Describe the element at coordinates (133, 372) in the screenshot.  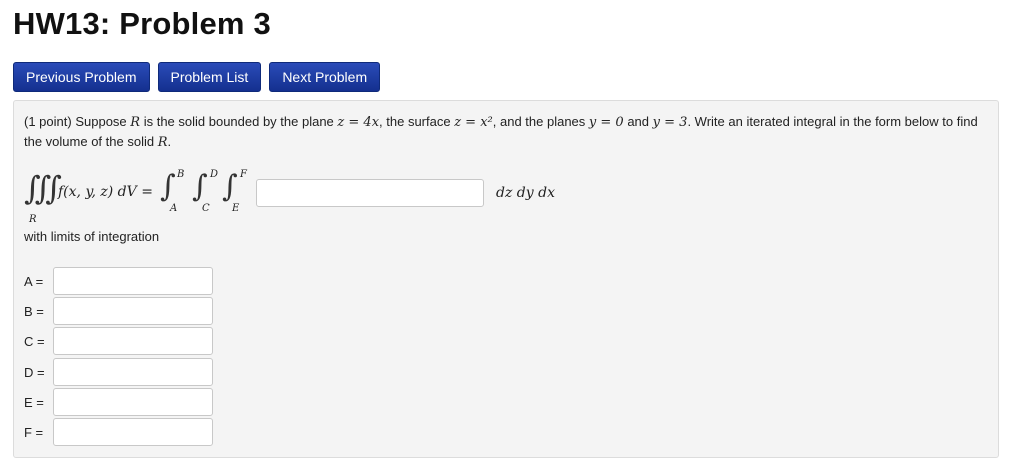
I see `limit-d-input` at that location.